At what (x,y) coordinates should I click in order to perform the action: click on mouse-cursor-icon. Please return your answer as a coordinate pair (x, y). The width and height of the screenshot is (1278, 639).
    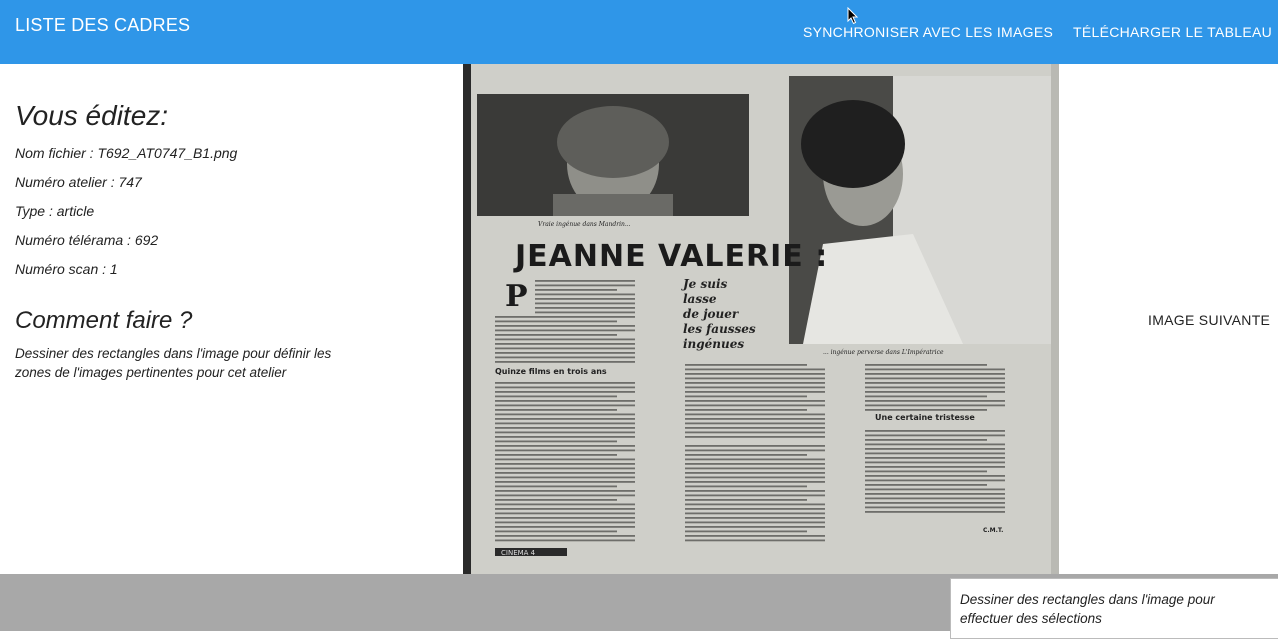
    Looking at the image, I should click on (853, 16).